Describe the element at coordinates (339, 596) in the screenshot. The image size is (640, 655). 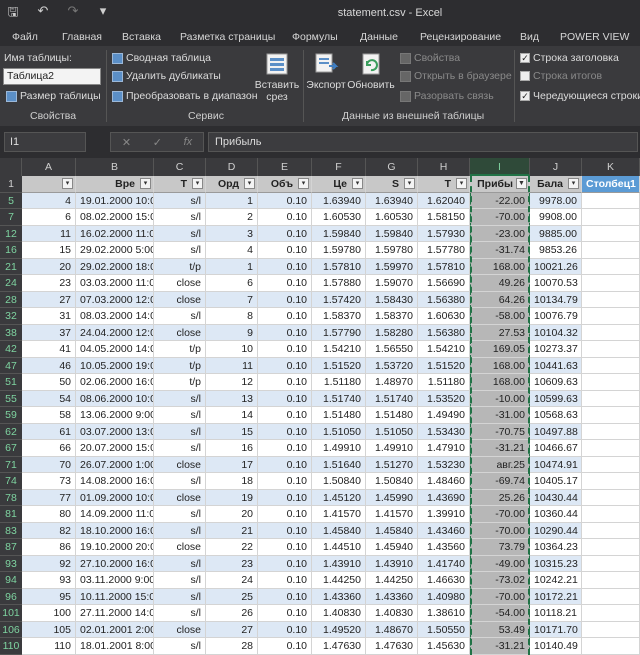
I see `cell-f: 1.43360` at that location.